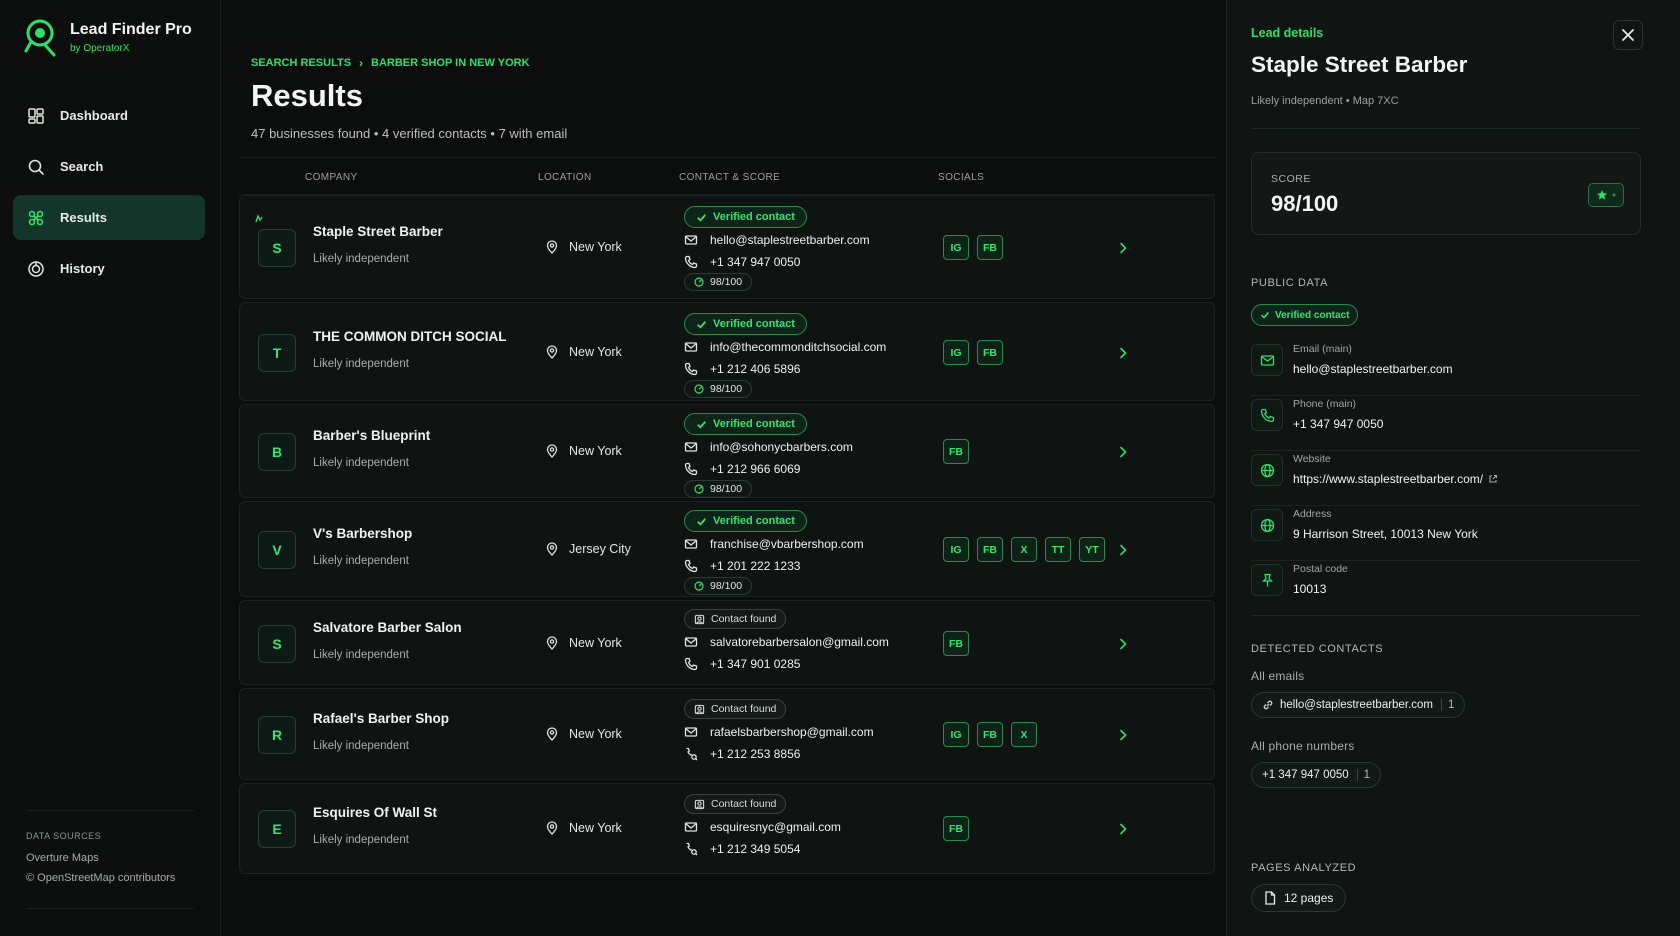 The width and height of the screenshot is (1680, 936). I want to click on score-value: 98/100, so click(726, 489).